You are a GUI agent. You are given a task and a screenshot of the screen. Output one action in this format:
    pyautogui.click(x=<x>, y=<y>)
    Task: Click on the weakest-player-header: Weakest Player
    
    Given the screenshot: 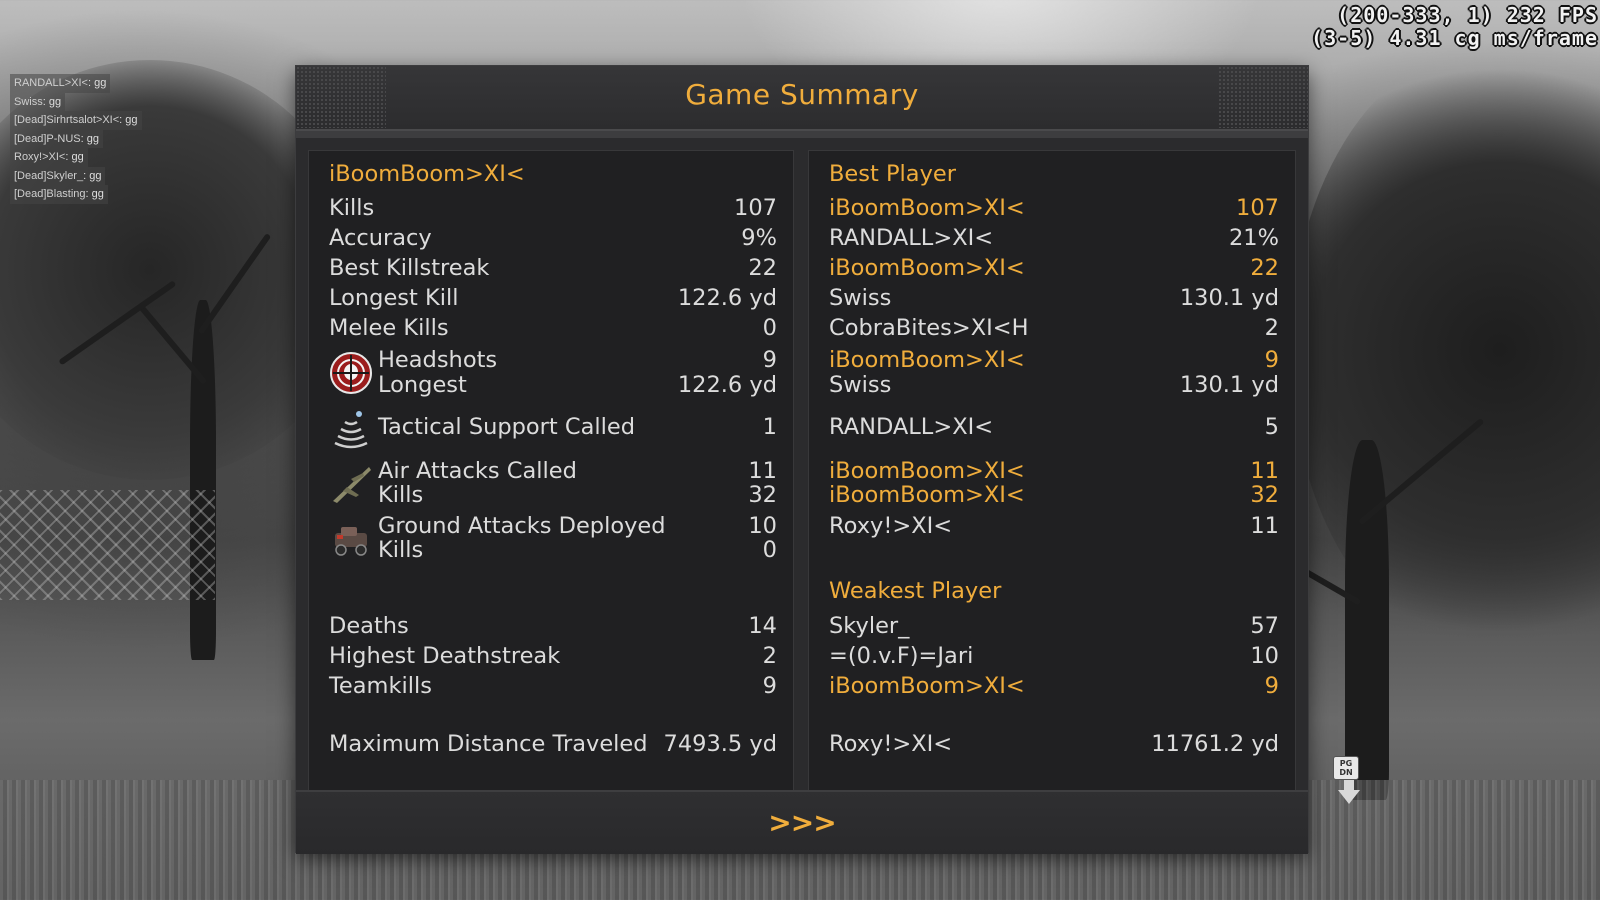 What is the action you would take?
    pyautogui.click(x=915, y=591)
    